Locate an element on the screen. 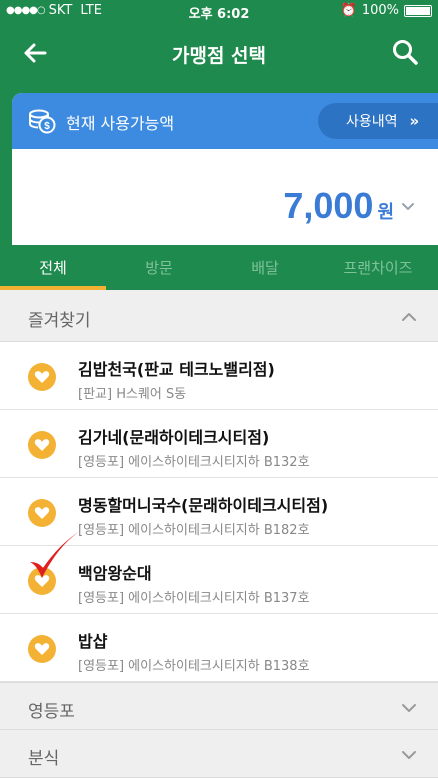  page-title: 가맹점 선택 is located at coordinates (218, 56).